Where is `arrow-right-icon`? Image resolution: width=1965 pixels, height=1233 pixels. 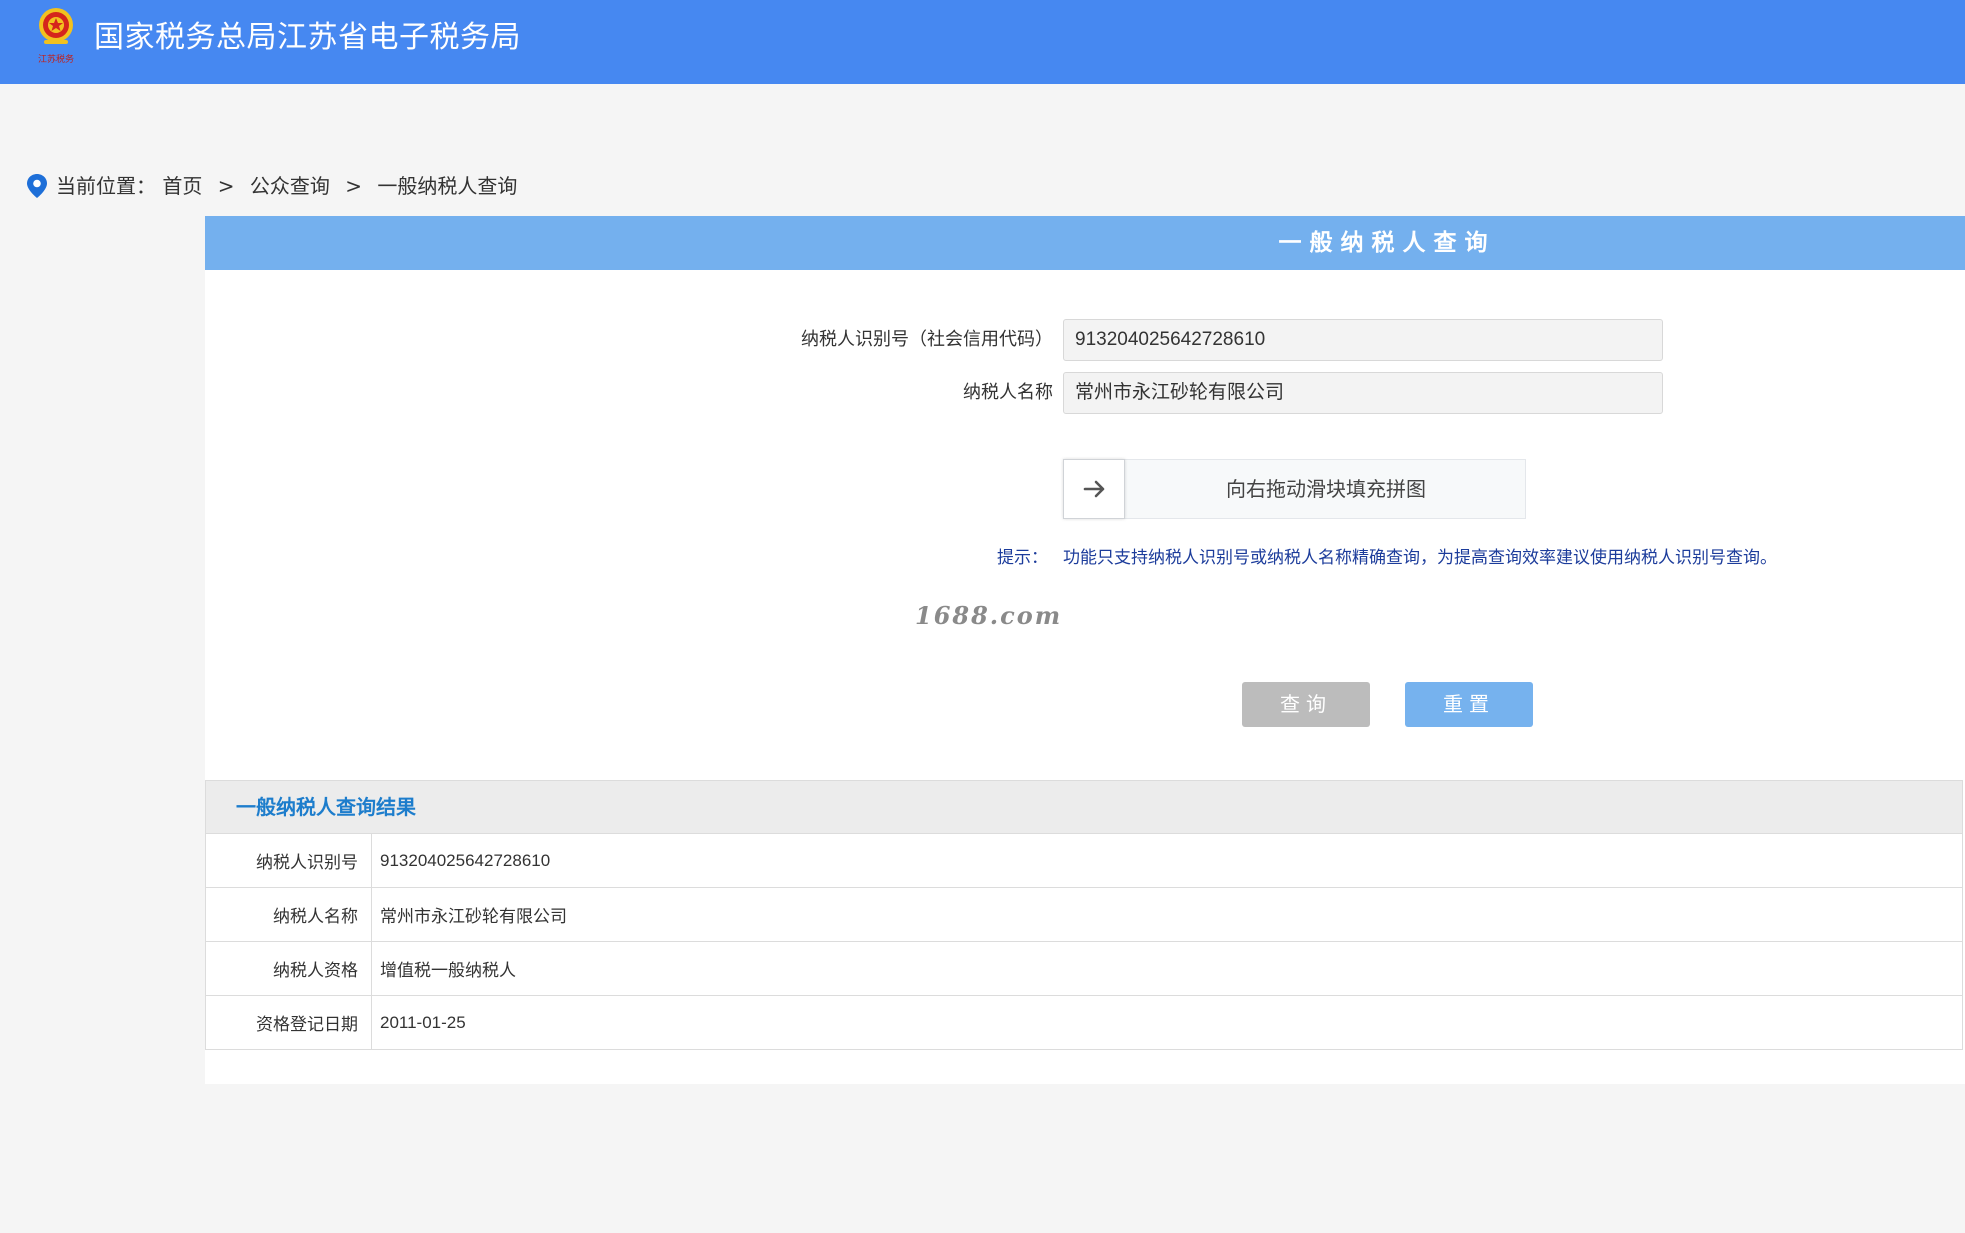
arrow-right-icon is located at coordinates (1094, 489).